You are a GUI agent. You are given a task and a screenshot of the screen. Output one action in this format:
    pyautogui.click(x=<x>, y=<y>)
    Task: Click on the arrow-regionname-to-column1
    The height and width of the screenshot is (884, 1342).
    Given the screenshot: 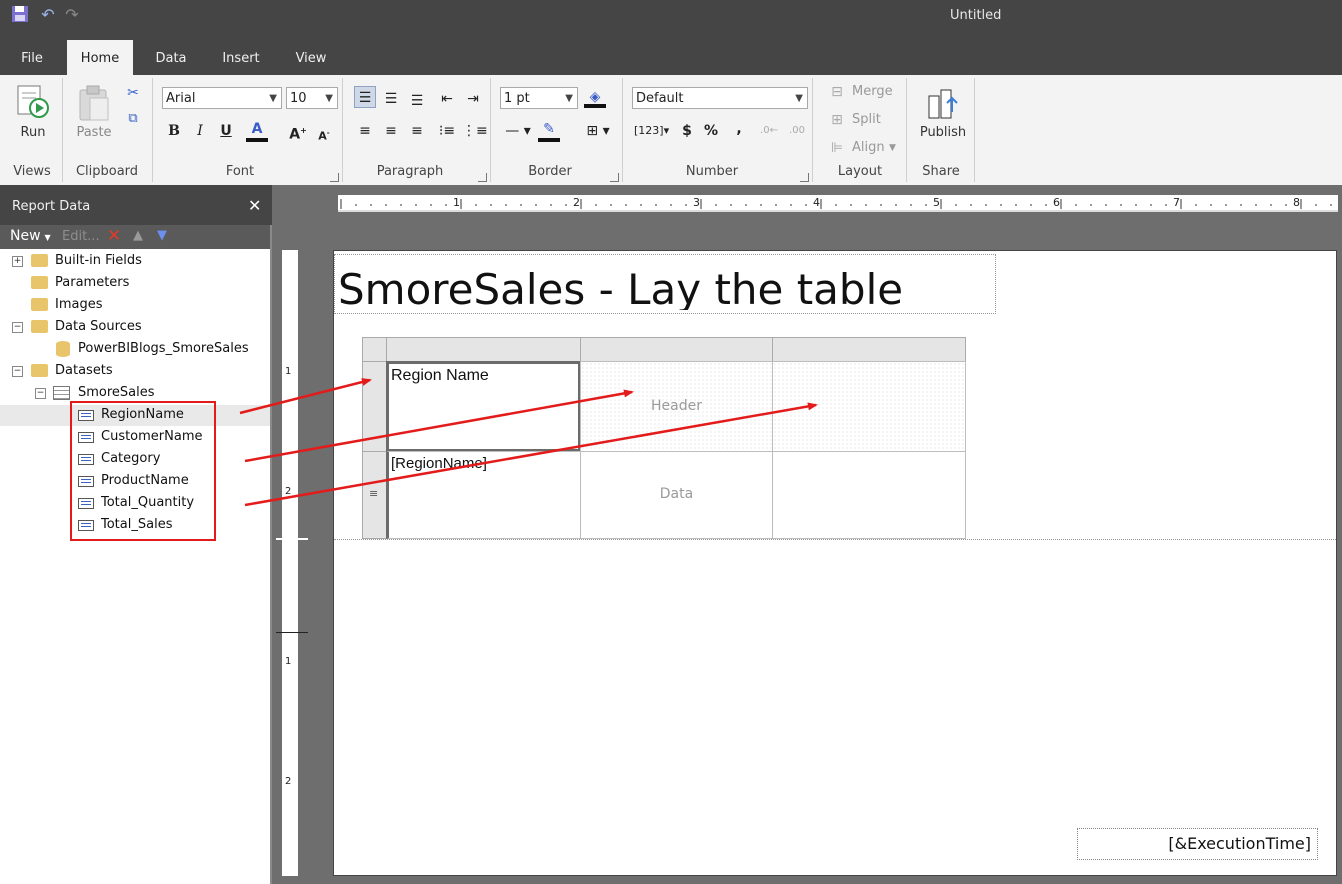 What is the action you would take?
    pyautogui.click(x=305, y=396)
    